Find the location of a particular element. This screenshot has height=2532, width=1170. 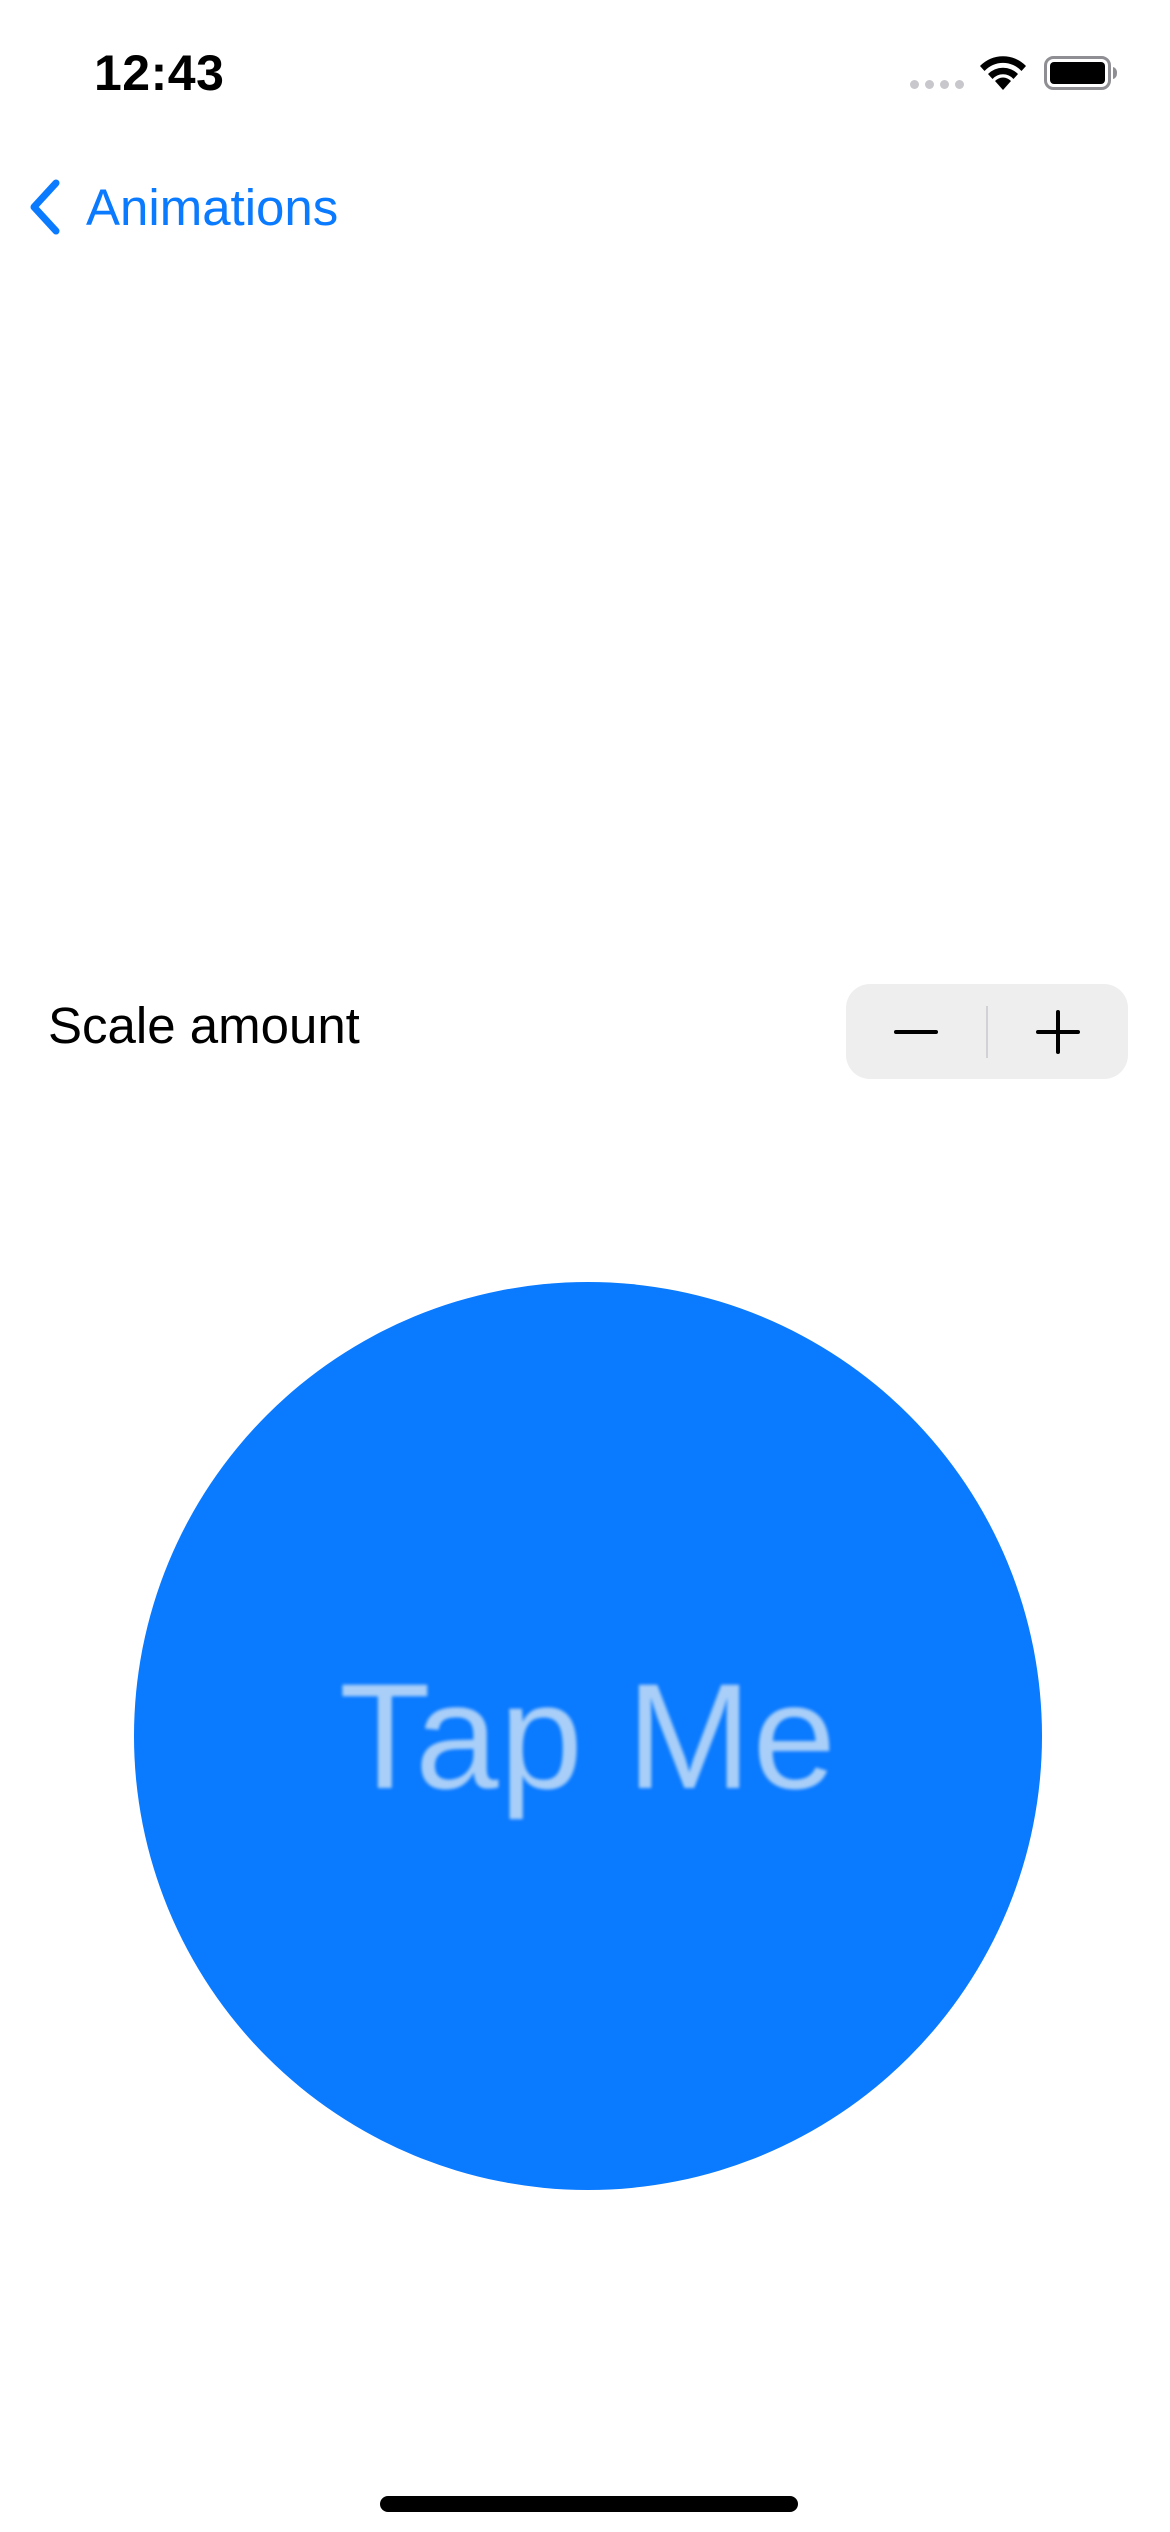

tap-me-label: Tap Me is located at coordinates (588, 1735).